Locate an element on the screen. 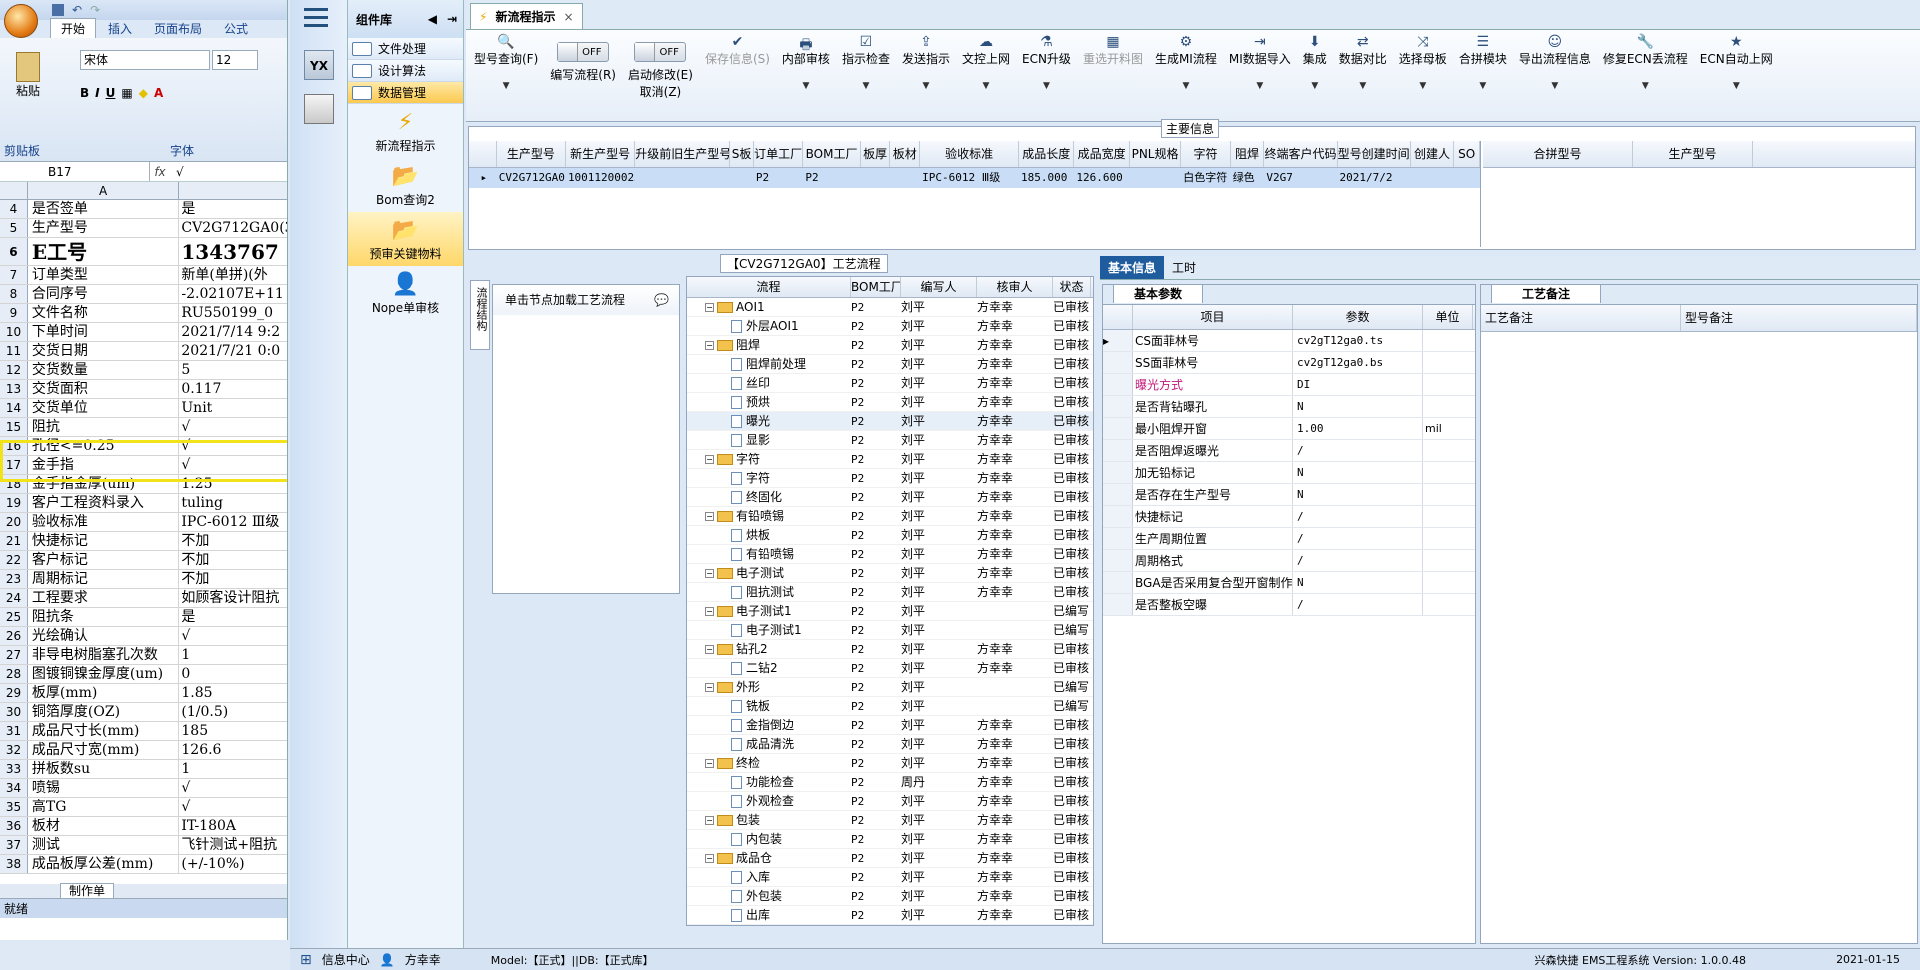  collapse-left-icon: ◀ is located at coordinates (432, 19).